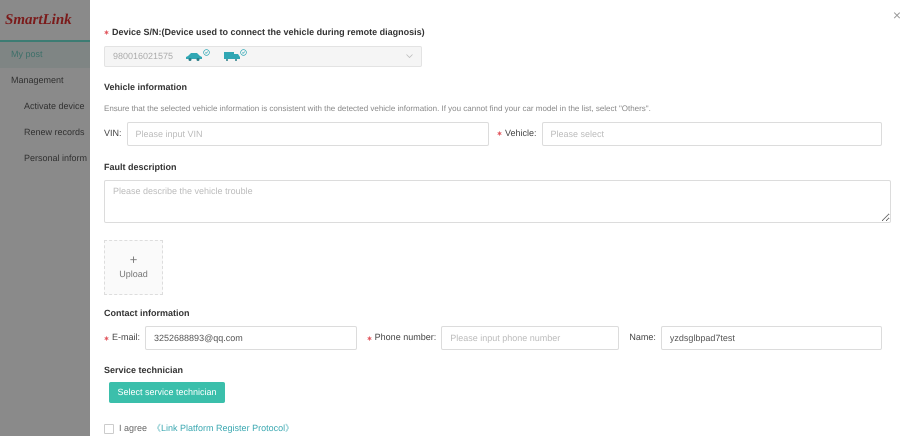  Describe the element at coordinates (144, 371) in the screenshot. I see `section-heading: Service technician` at that location.